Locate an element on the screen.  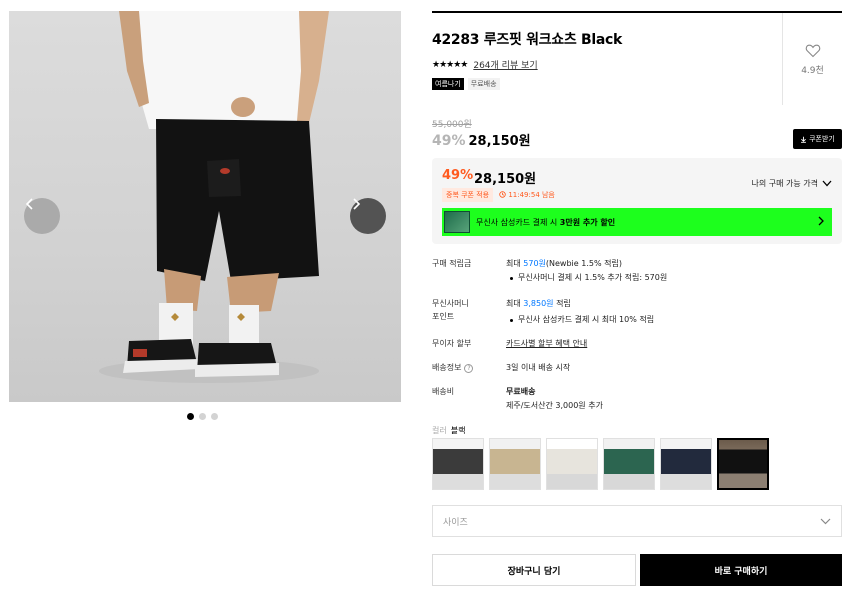
color-swatch-khaki is located at coordinates (515, 464).